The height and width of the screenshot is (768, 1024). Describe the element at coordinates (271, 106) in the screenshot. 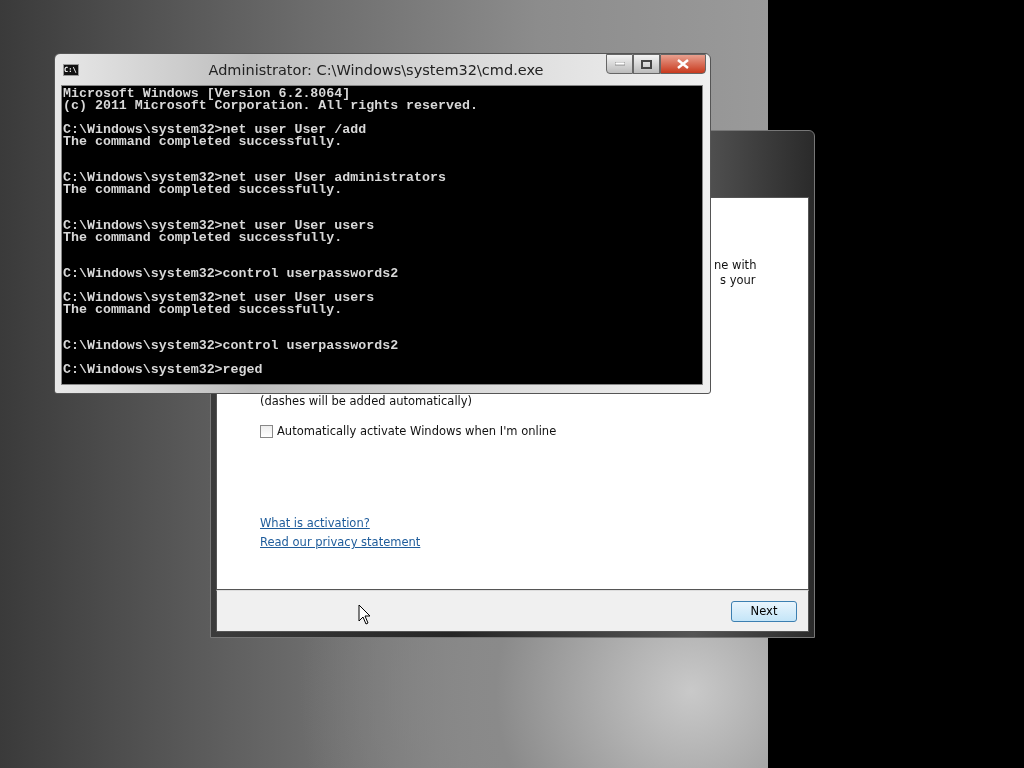

I see `console-line: (c) 2011 Microsoft Corporation. All rights reserved.` at that location.